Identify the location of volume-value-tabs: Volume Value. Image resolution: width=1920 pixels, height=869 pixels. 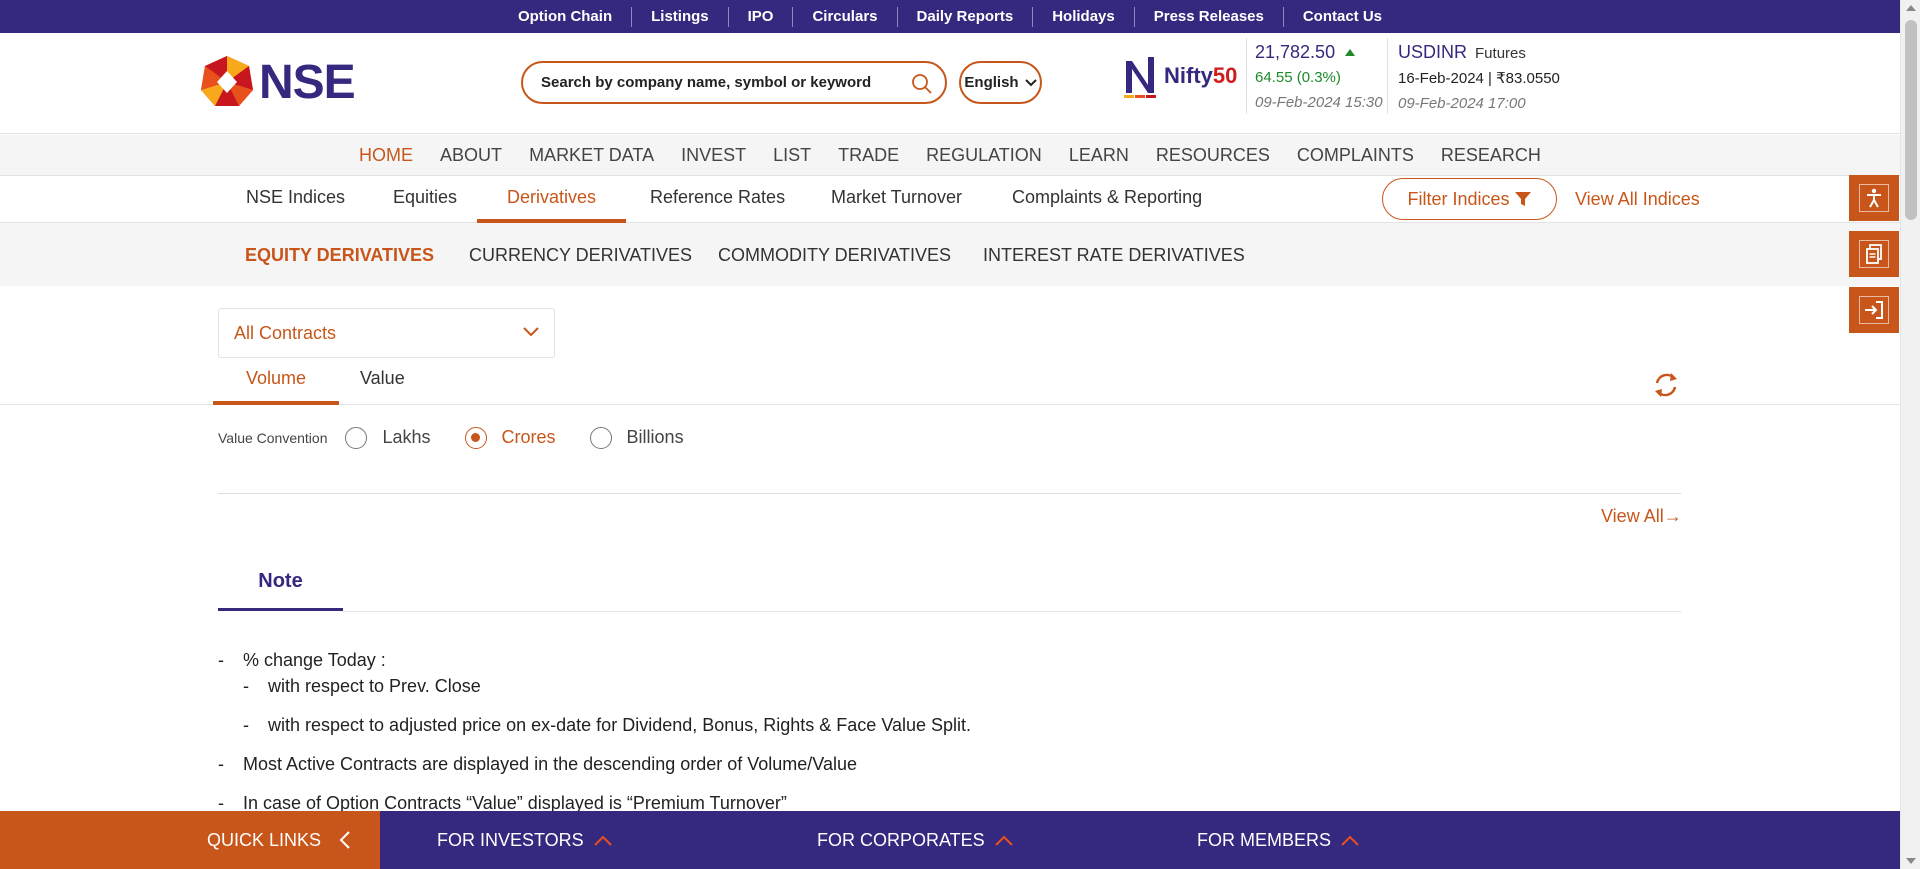
(950, 381).